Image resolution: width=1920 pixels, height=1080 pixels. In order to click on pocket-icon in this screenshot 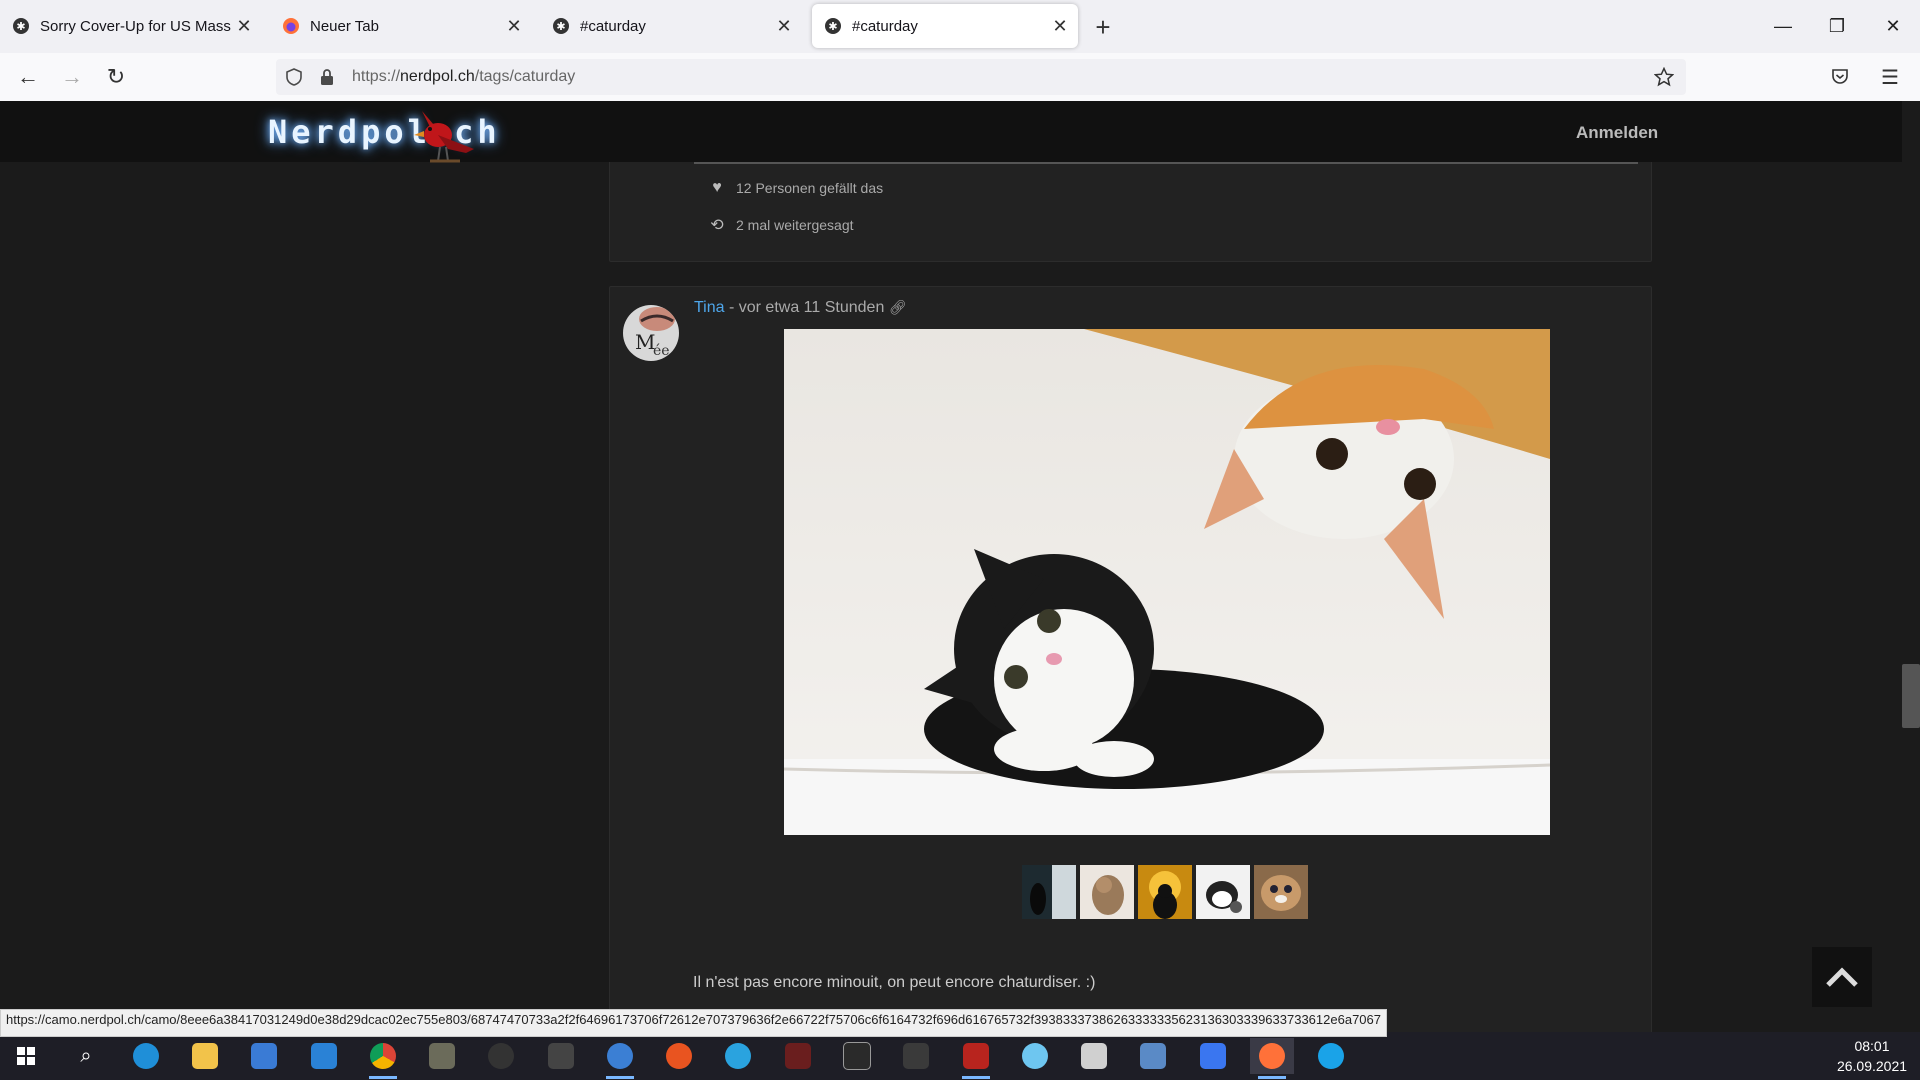, I will do `click(1840, 77)`.